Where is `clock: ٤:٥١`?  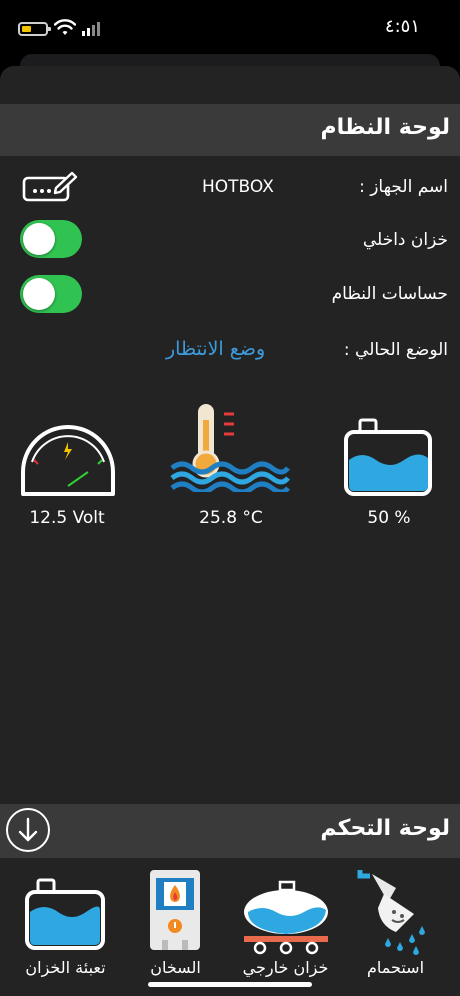
clock: ٤:٥١ is located at coordinates (402, 26).